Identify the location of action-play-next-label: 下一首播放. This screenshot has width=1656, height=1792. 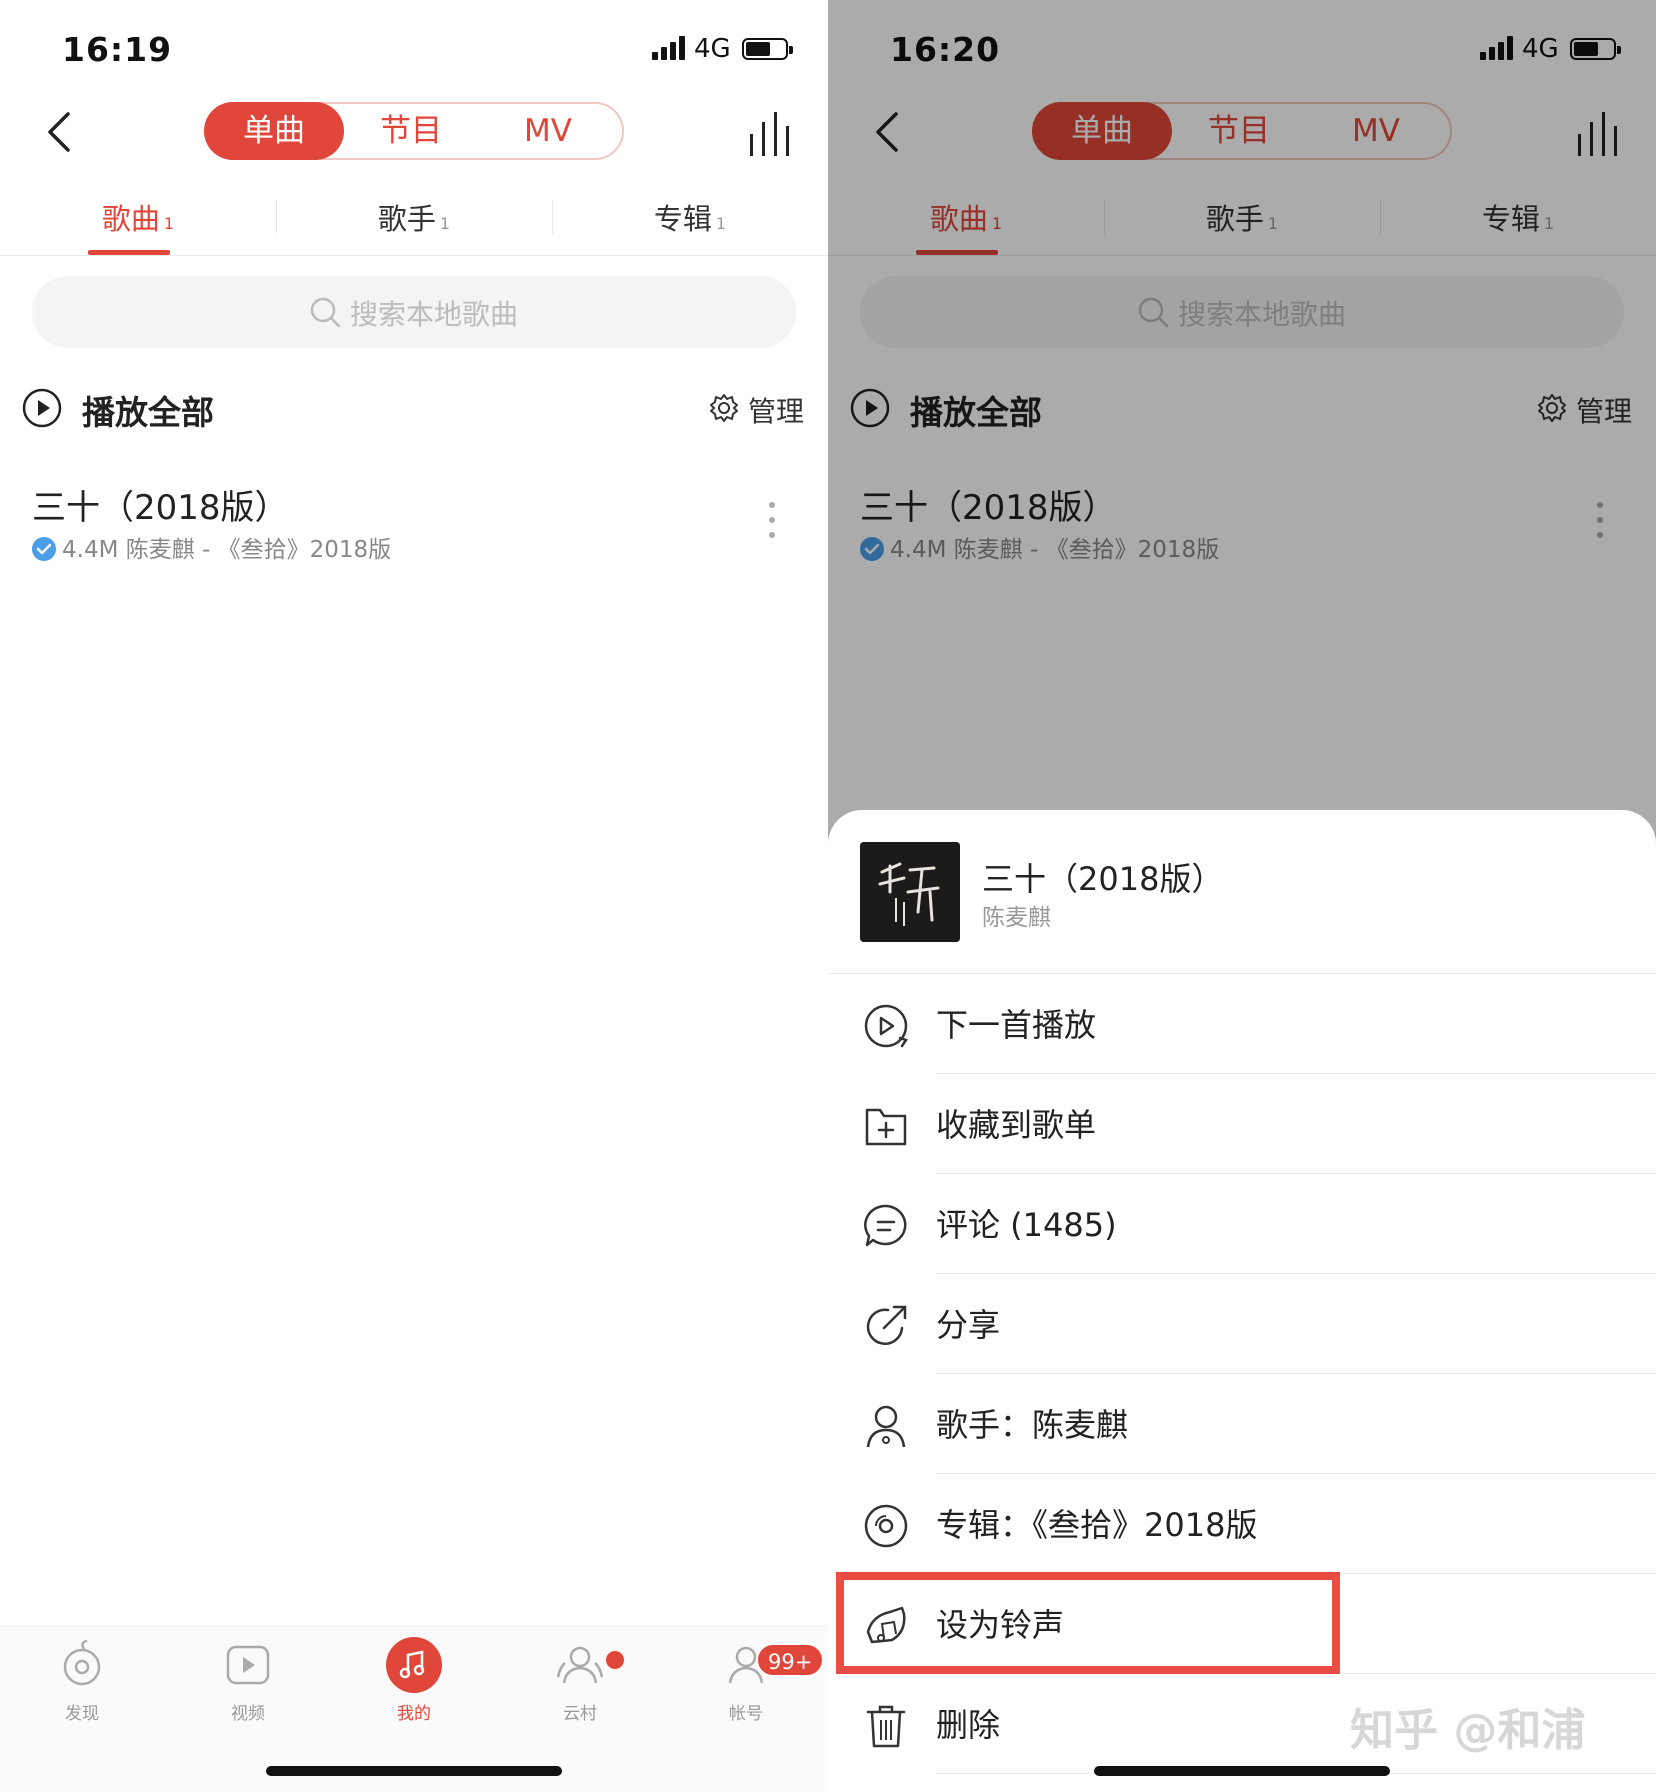
(1016, 1025).